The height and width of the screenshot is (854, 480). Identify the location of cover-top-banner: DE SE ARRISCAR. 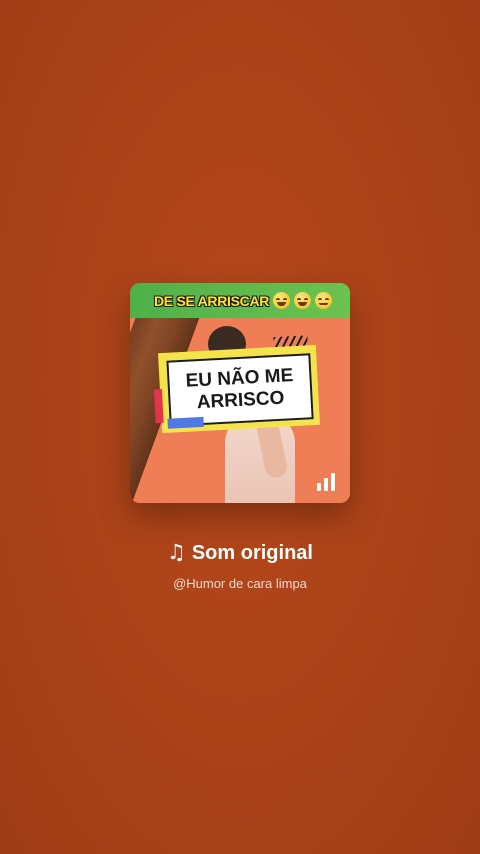
(240, 300).